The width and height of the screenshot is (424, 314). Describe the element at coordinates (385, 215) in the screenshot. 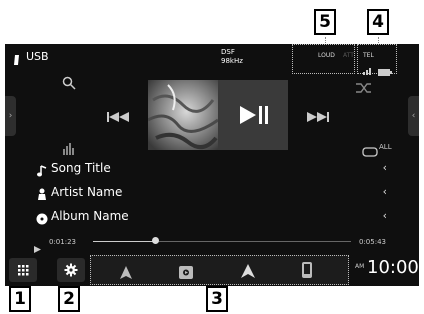

I see `album-chevron-icon: ‹` at that location.